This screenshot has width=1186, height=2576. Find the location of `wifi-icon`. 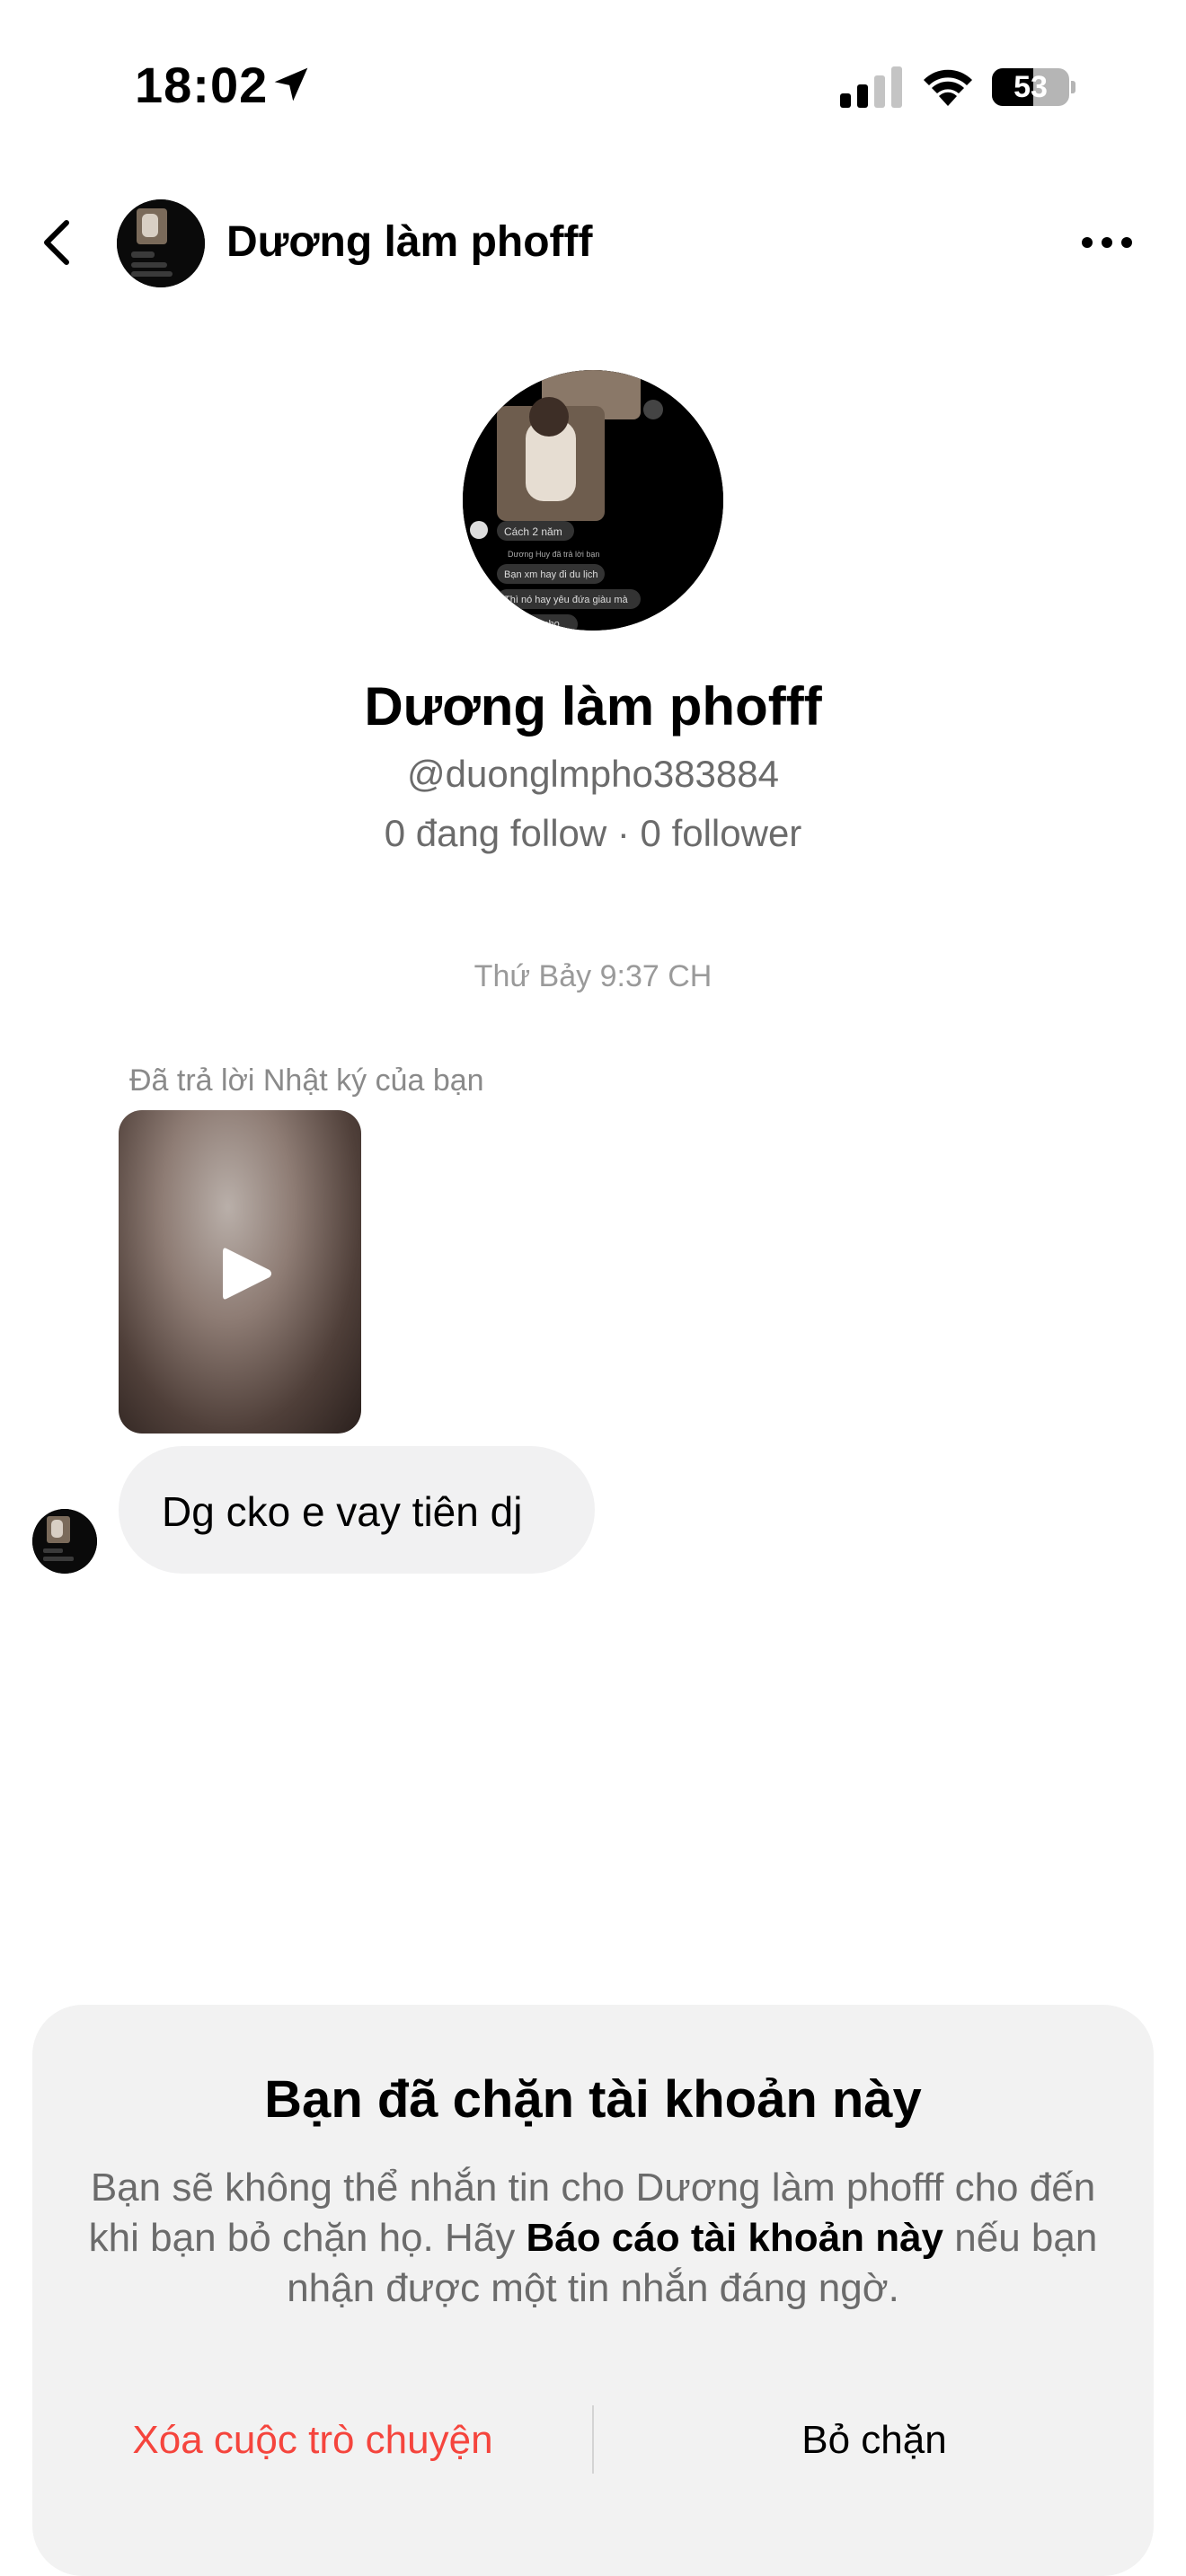

wifi-icon is located at coordinates (948, 87).